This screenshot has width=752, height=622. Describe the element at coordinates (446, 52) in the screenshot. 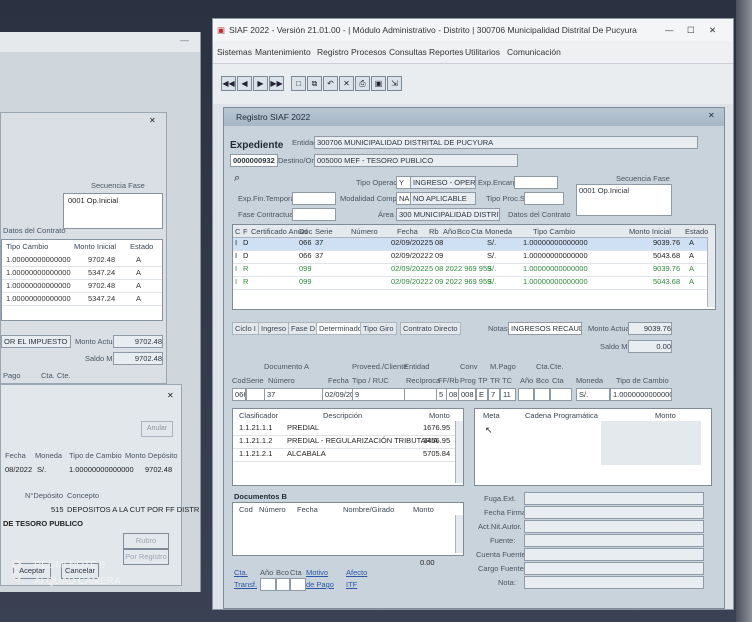

I see `menu-reportes: Reportes` at that location.